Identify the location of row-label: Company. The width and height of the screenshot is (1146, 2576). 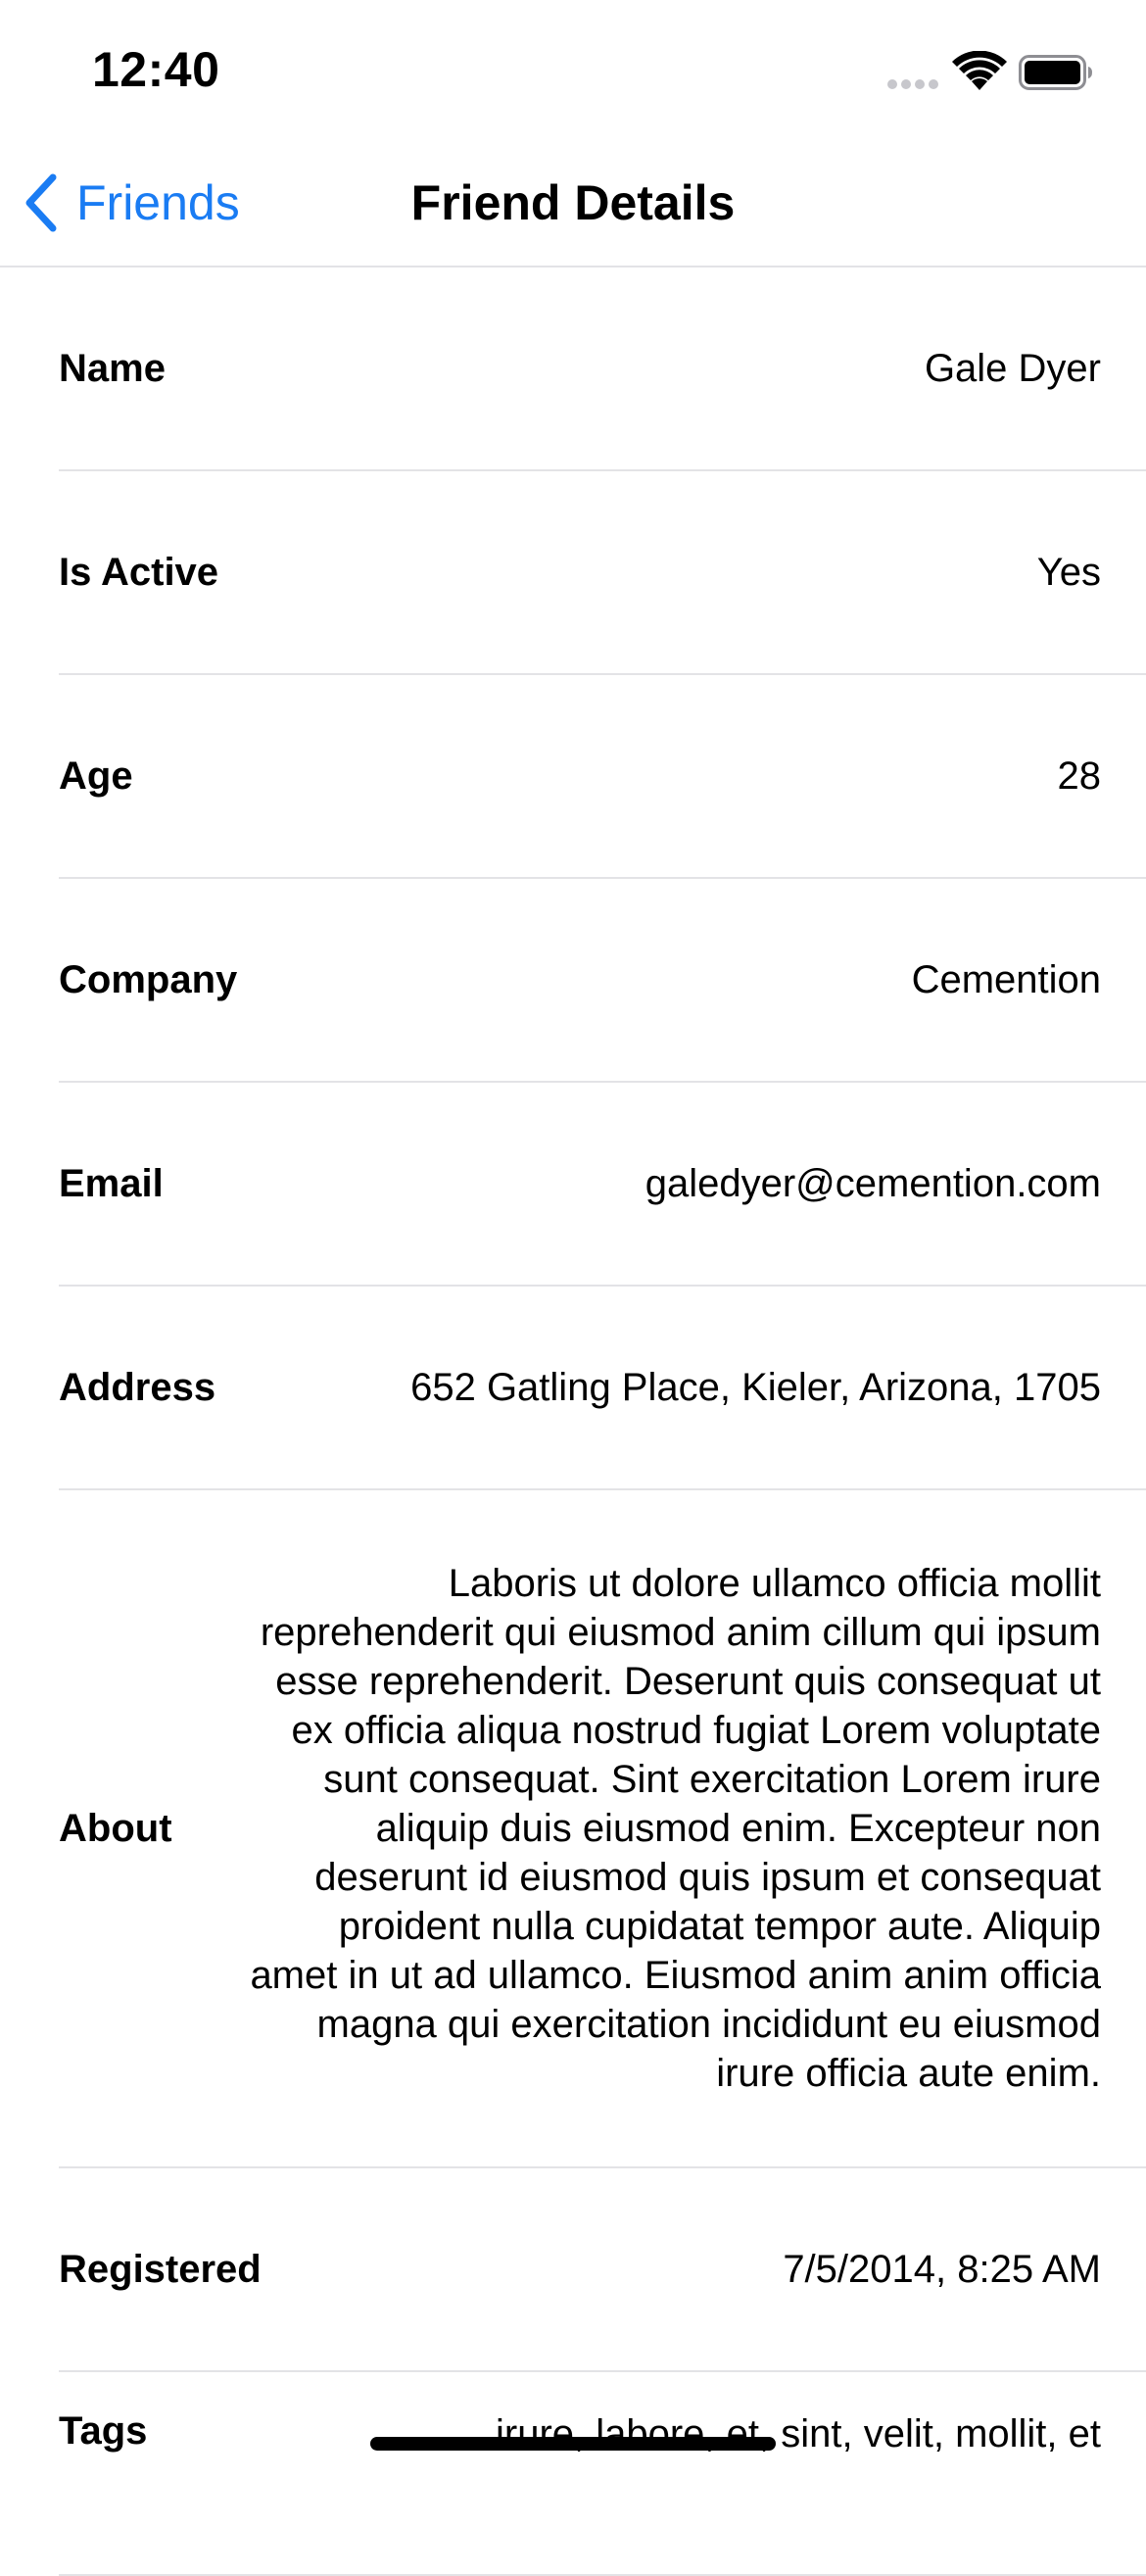
(148, 979).